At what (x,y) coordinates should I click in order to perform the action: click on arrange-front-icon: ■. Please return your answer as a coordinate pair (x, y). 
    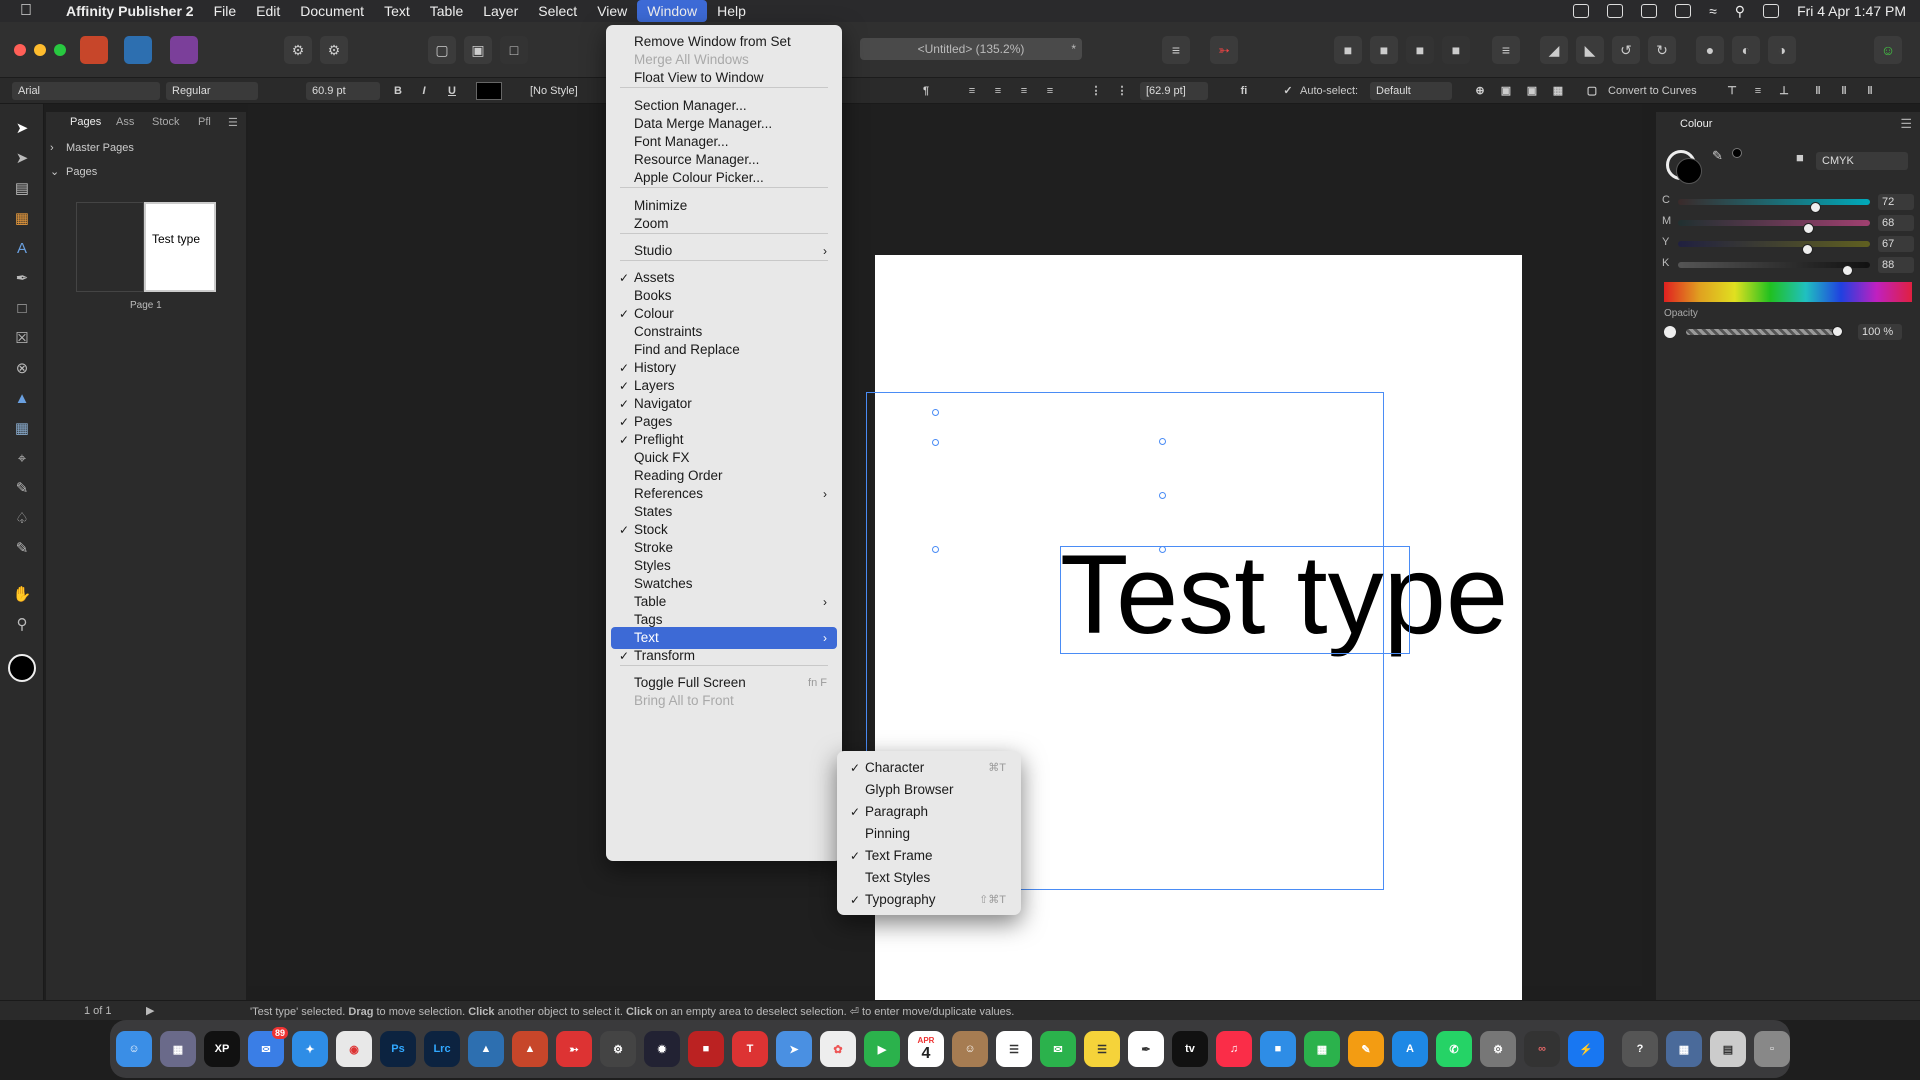
    Looking at the image, I should click on (1348, 50).